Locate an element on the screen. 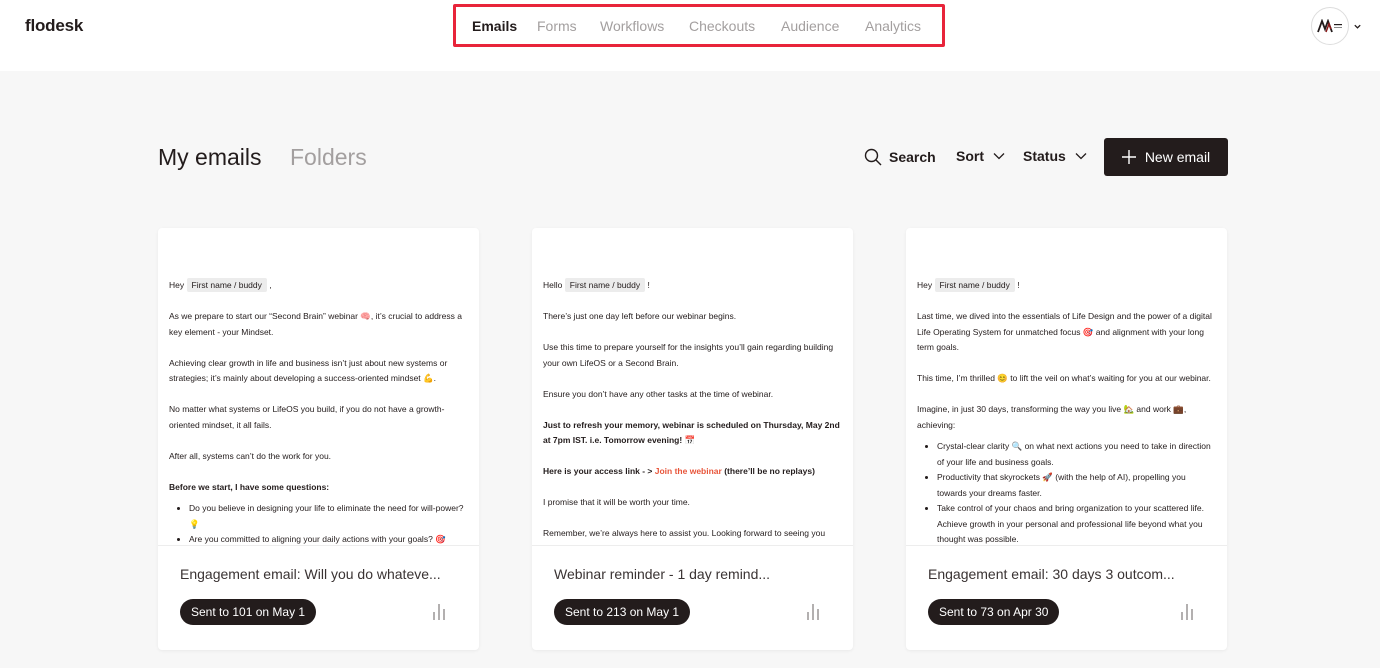  avatar is located at coordinates (1330, 26).